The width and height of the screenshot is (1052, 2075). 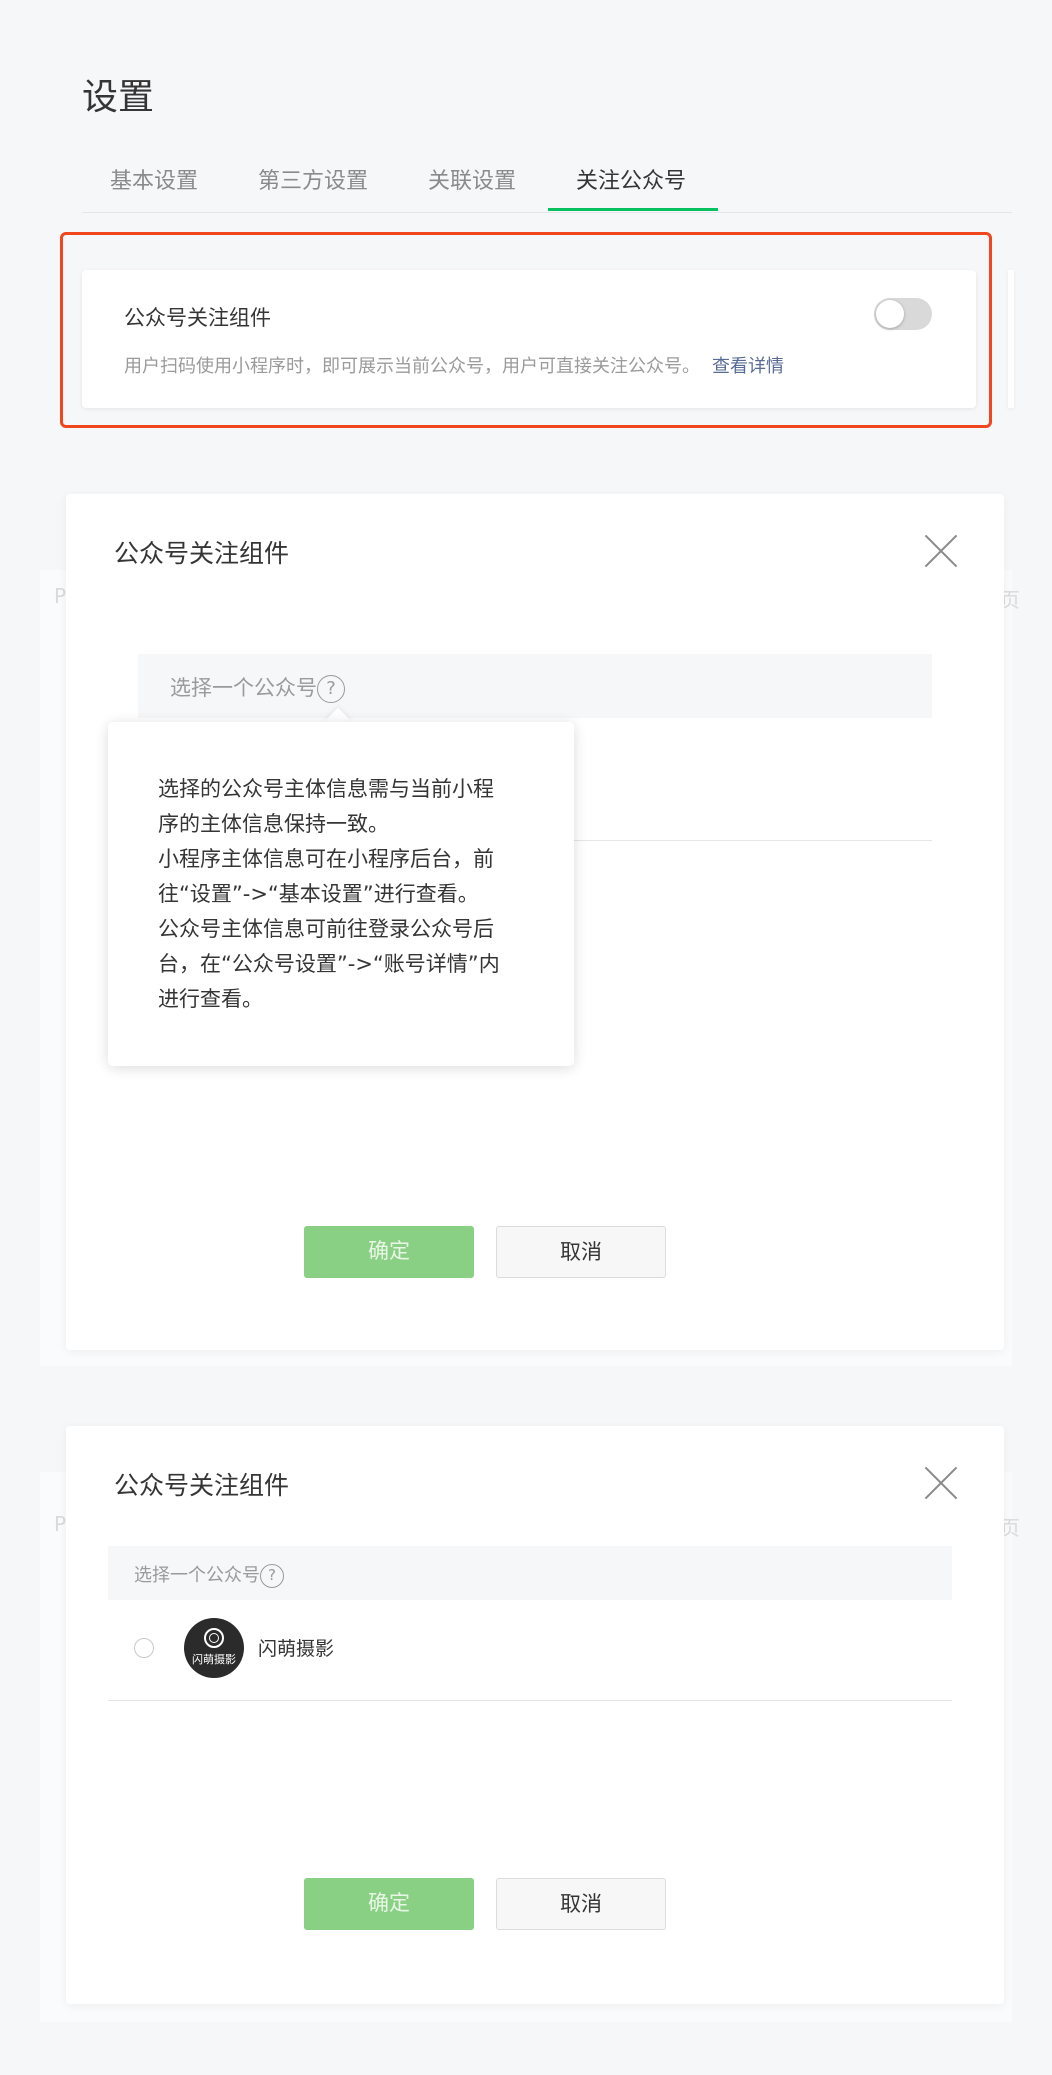 What do you see at coordinates (214, 1638) in the screenshot?
I see `camera-lens-icon` at bounding box center [214, 1638].